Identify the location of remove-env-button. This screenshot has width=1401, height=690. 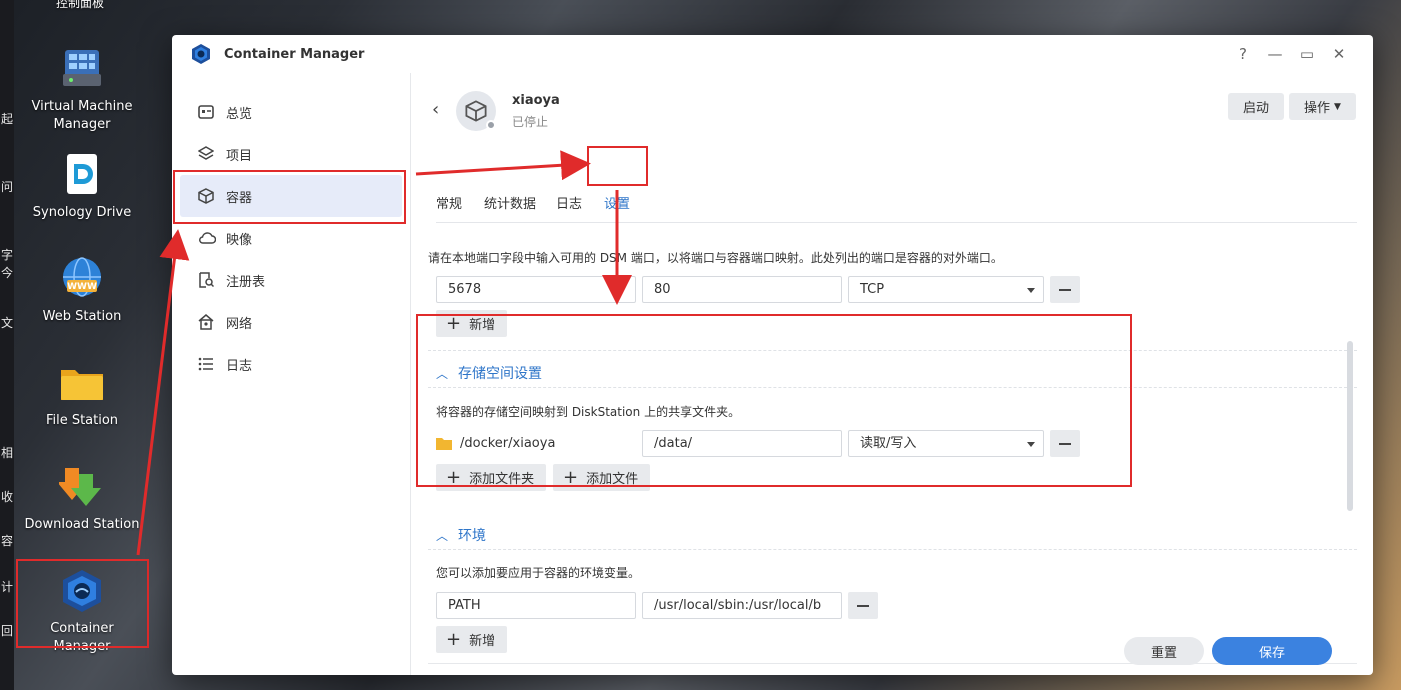
(863, 605).